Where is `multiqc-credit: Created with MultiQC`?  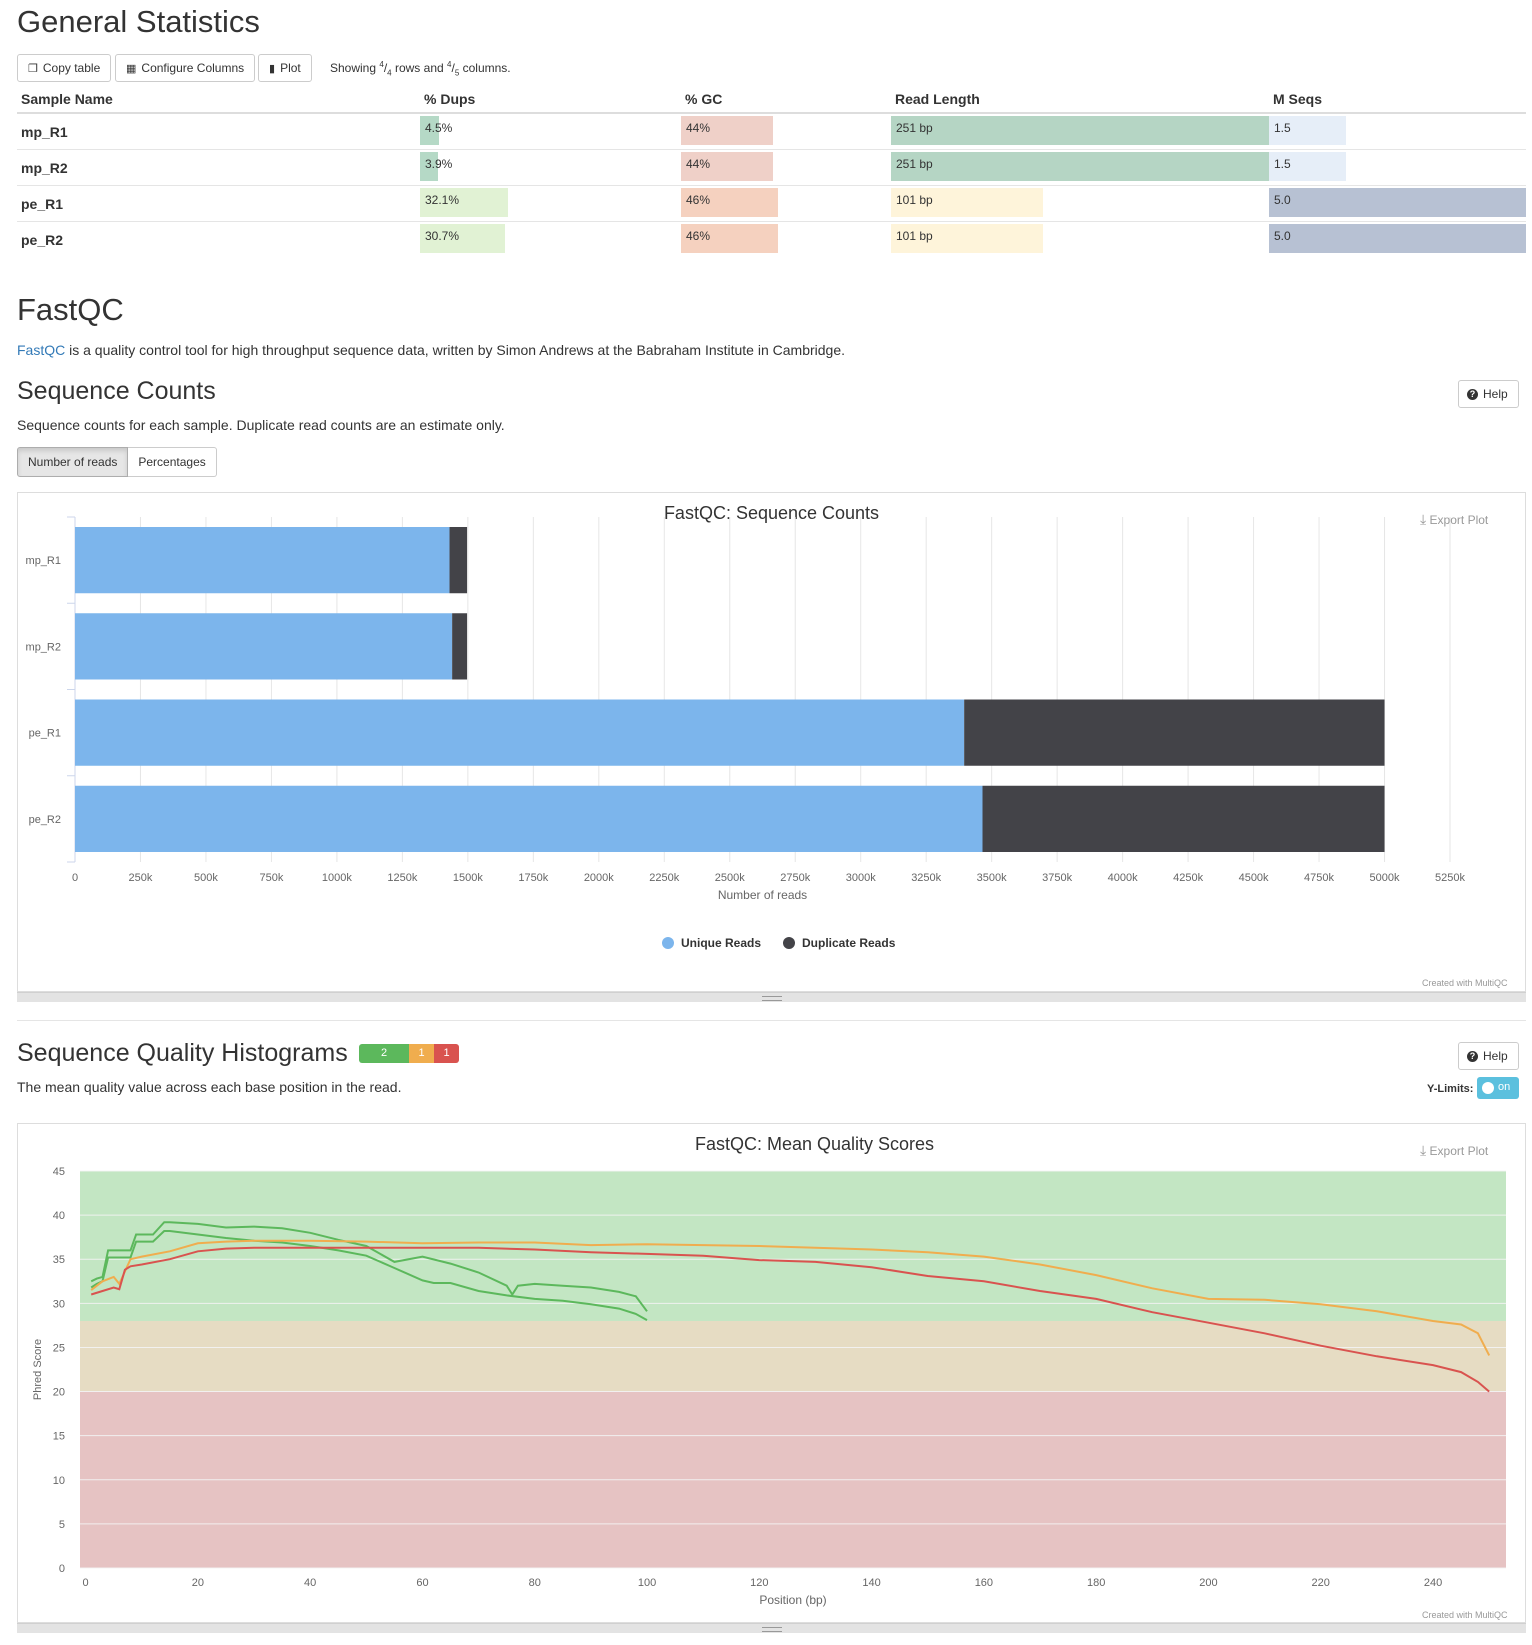 multiqc-credit: Created with MultiQC is located at coordinates (1465, 1615).